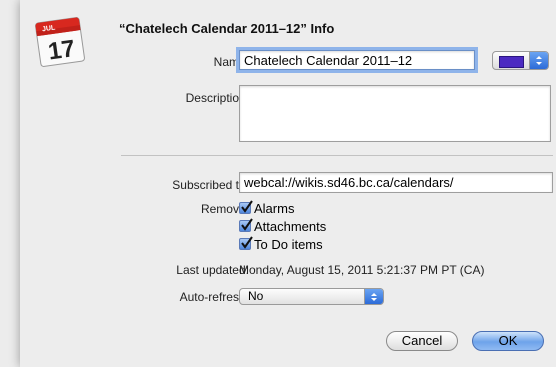 Image resolution: width=556 pixels, height=367 pixels. I want to click on attachments-label: Attachments, so click(290, 226).